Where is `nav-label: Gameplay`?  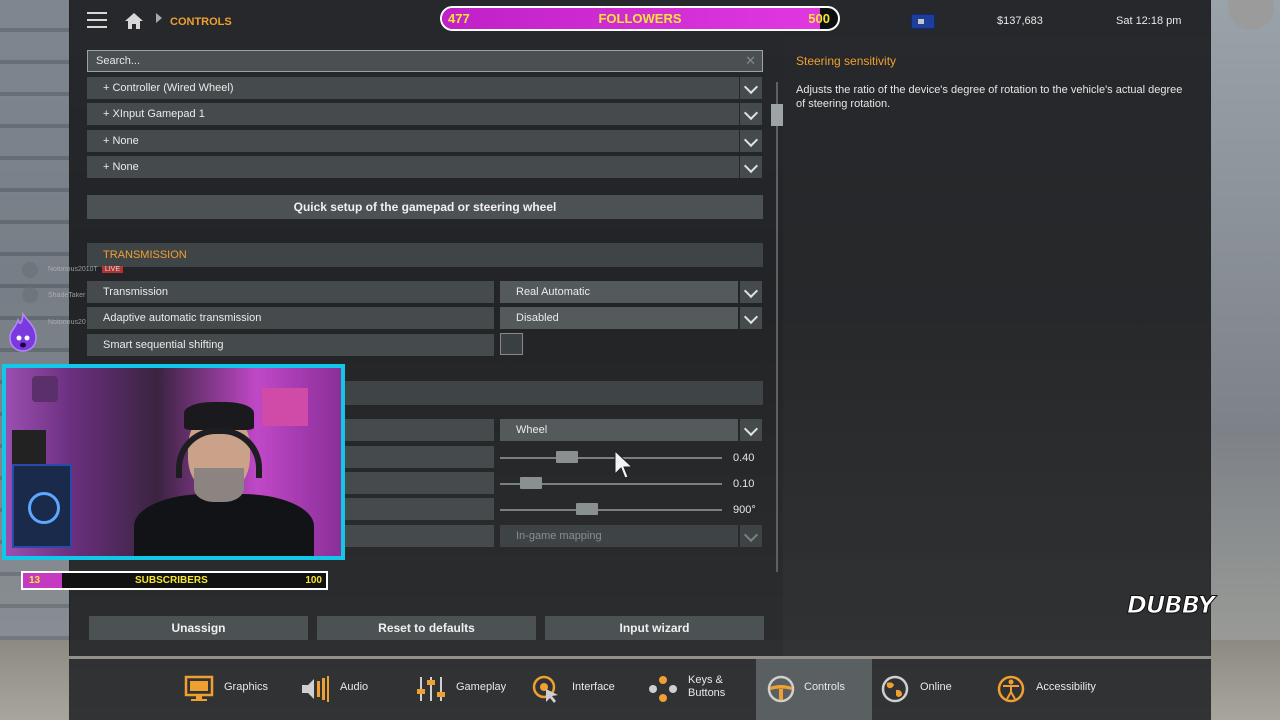 nav-label: Gameplay is located at coordinates (481, 687).